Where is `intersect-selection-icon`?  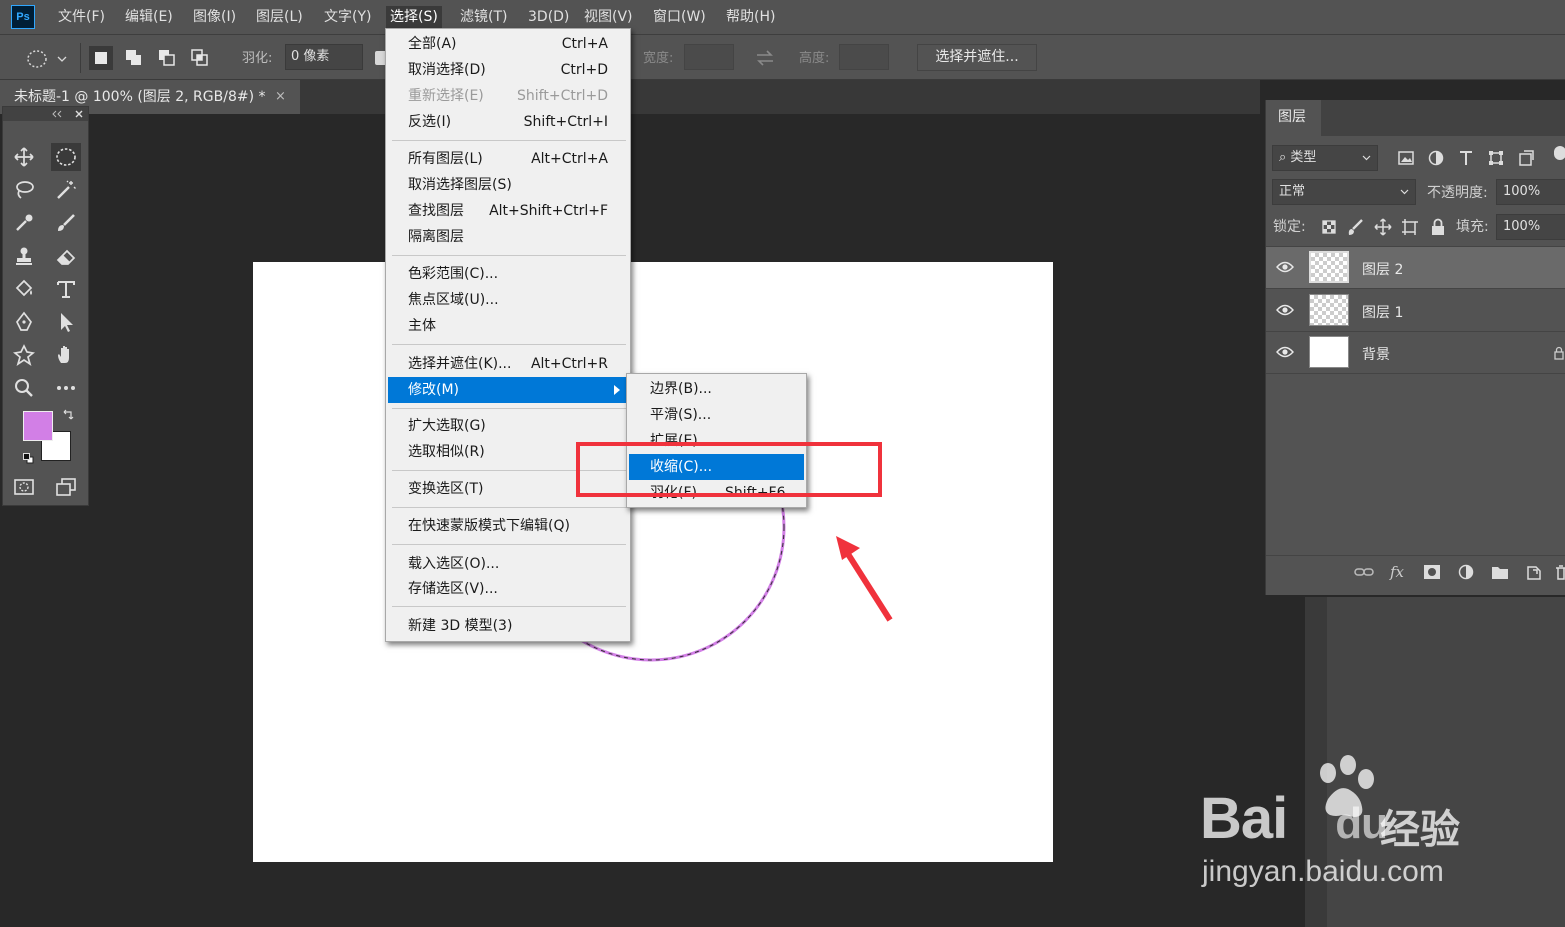
intersect-selection-icon is located at coordinates (200, 58).